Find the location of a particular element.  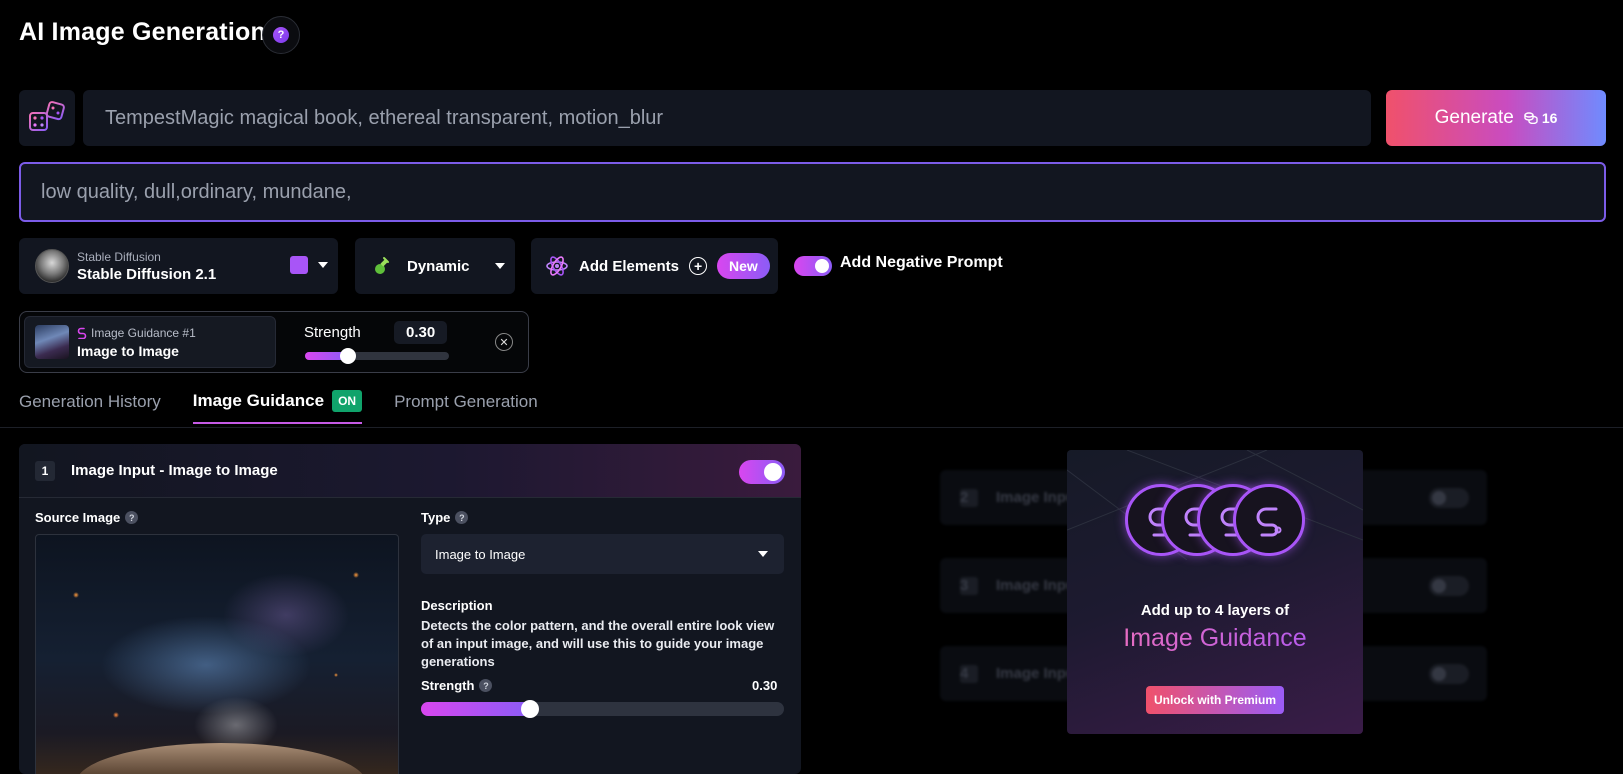

chip-strength-slider is located at coordinates (377, 356).